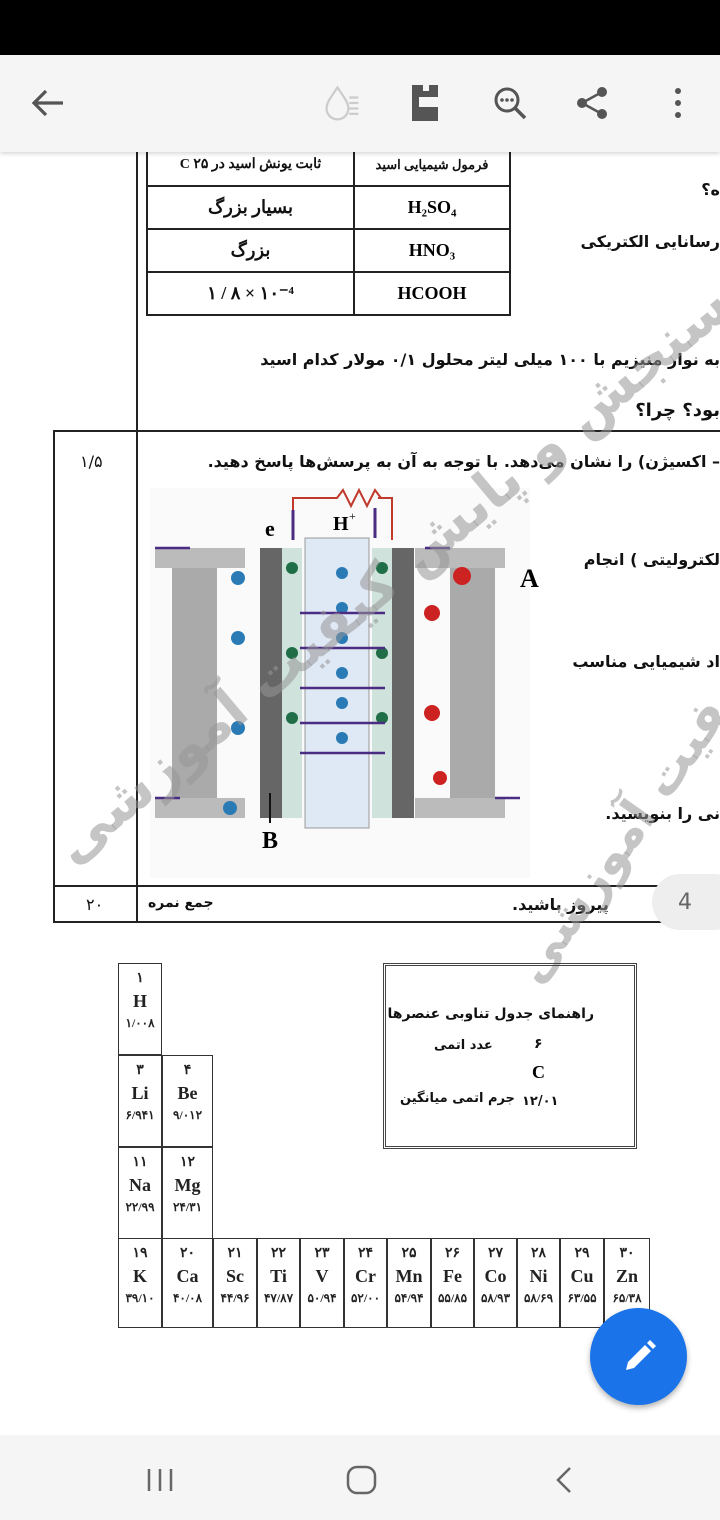 The width and height of the screenshot is (720, 1520). I want to click on atomic-mass: ۴۰/۰۸, so click(187, 1298).